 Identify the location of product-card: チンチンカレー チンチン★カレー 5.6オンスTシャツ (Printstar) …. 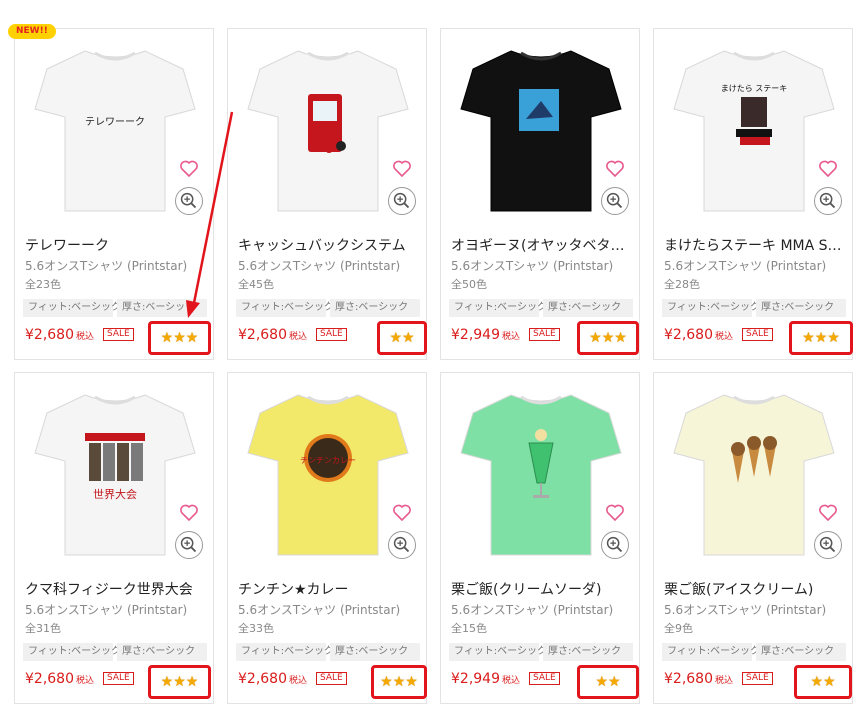
(327, 538).